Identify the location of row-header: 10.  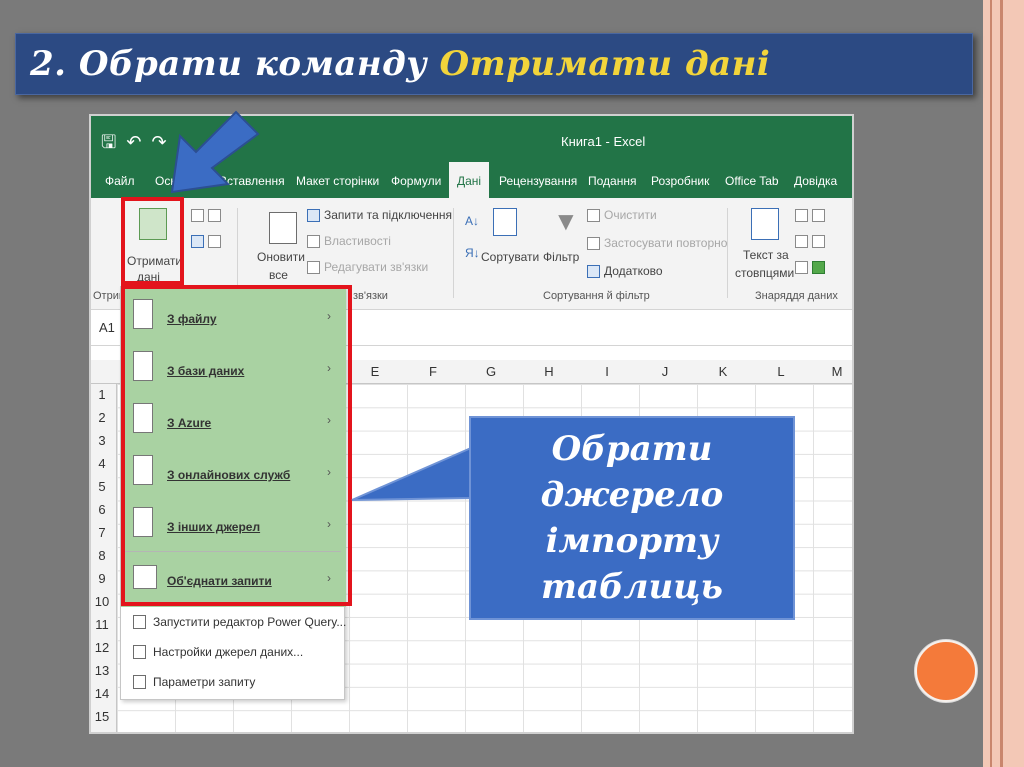
(102, 601).